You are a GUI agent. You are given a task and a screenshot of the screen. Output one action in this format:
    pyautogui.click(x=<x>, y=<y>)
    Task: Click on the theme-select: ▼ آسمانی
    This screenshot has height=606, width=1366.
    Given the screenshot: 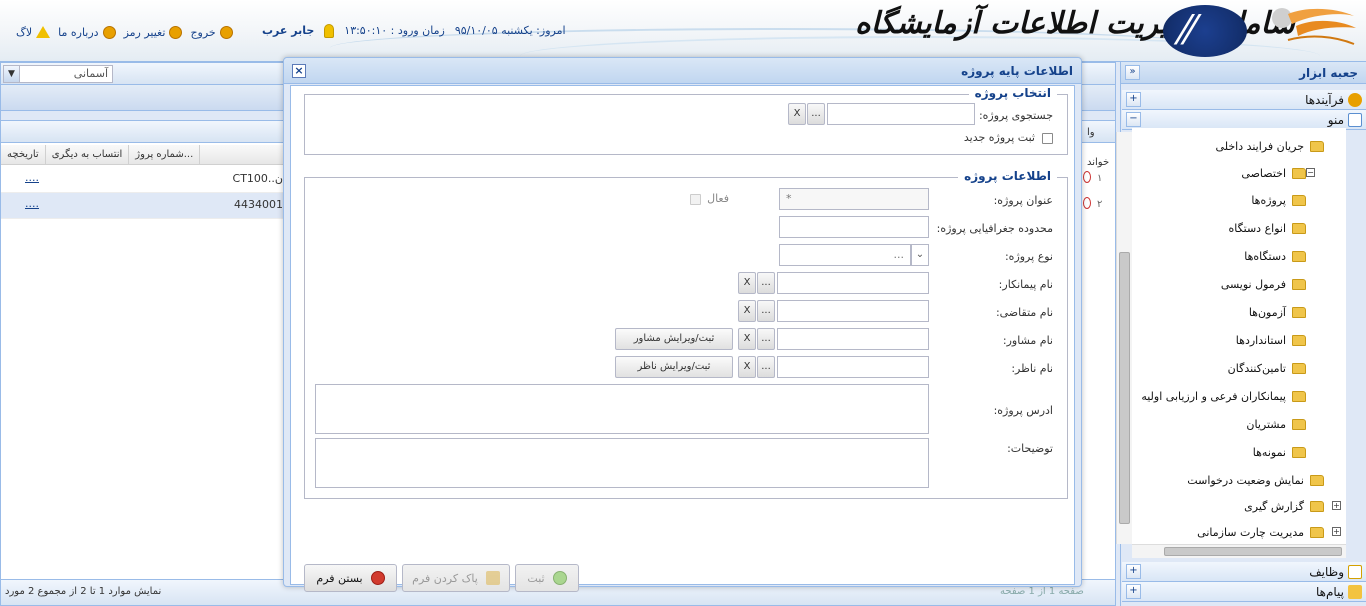 What is the action you would take?
    pyautogui.click(x=58, y=74)
    